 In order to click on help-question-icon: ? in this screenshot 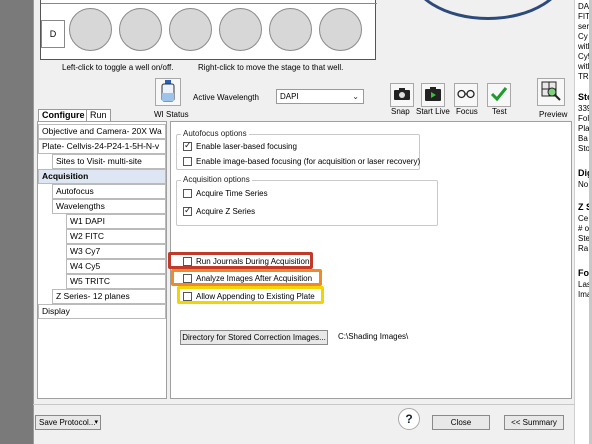, I will do `click(409, 419)`.